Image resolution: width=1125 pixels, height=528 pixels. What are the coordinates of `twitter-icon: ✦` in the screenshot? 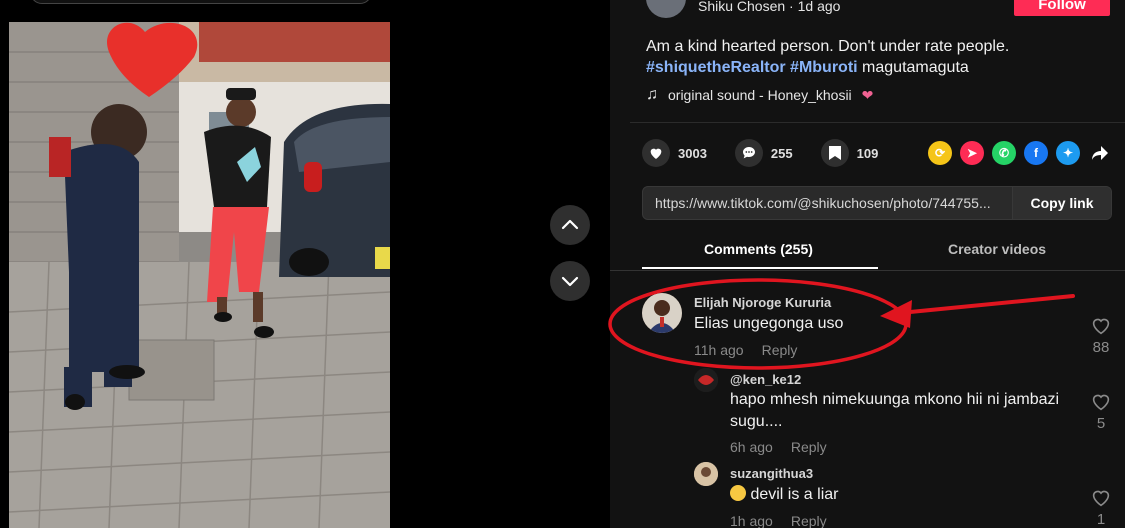 It's located at (1068, 153).